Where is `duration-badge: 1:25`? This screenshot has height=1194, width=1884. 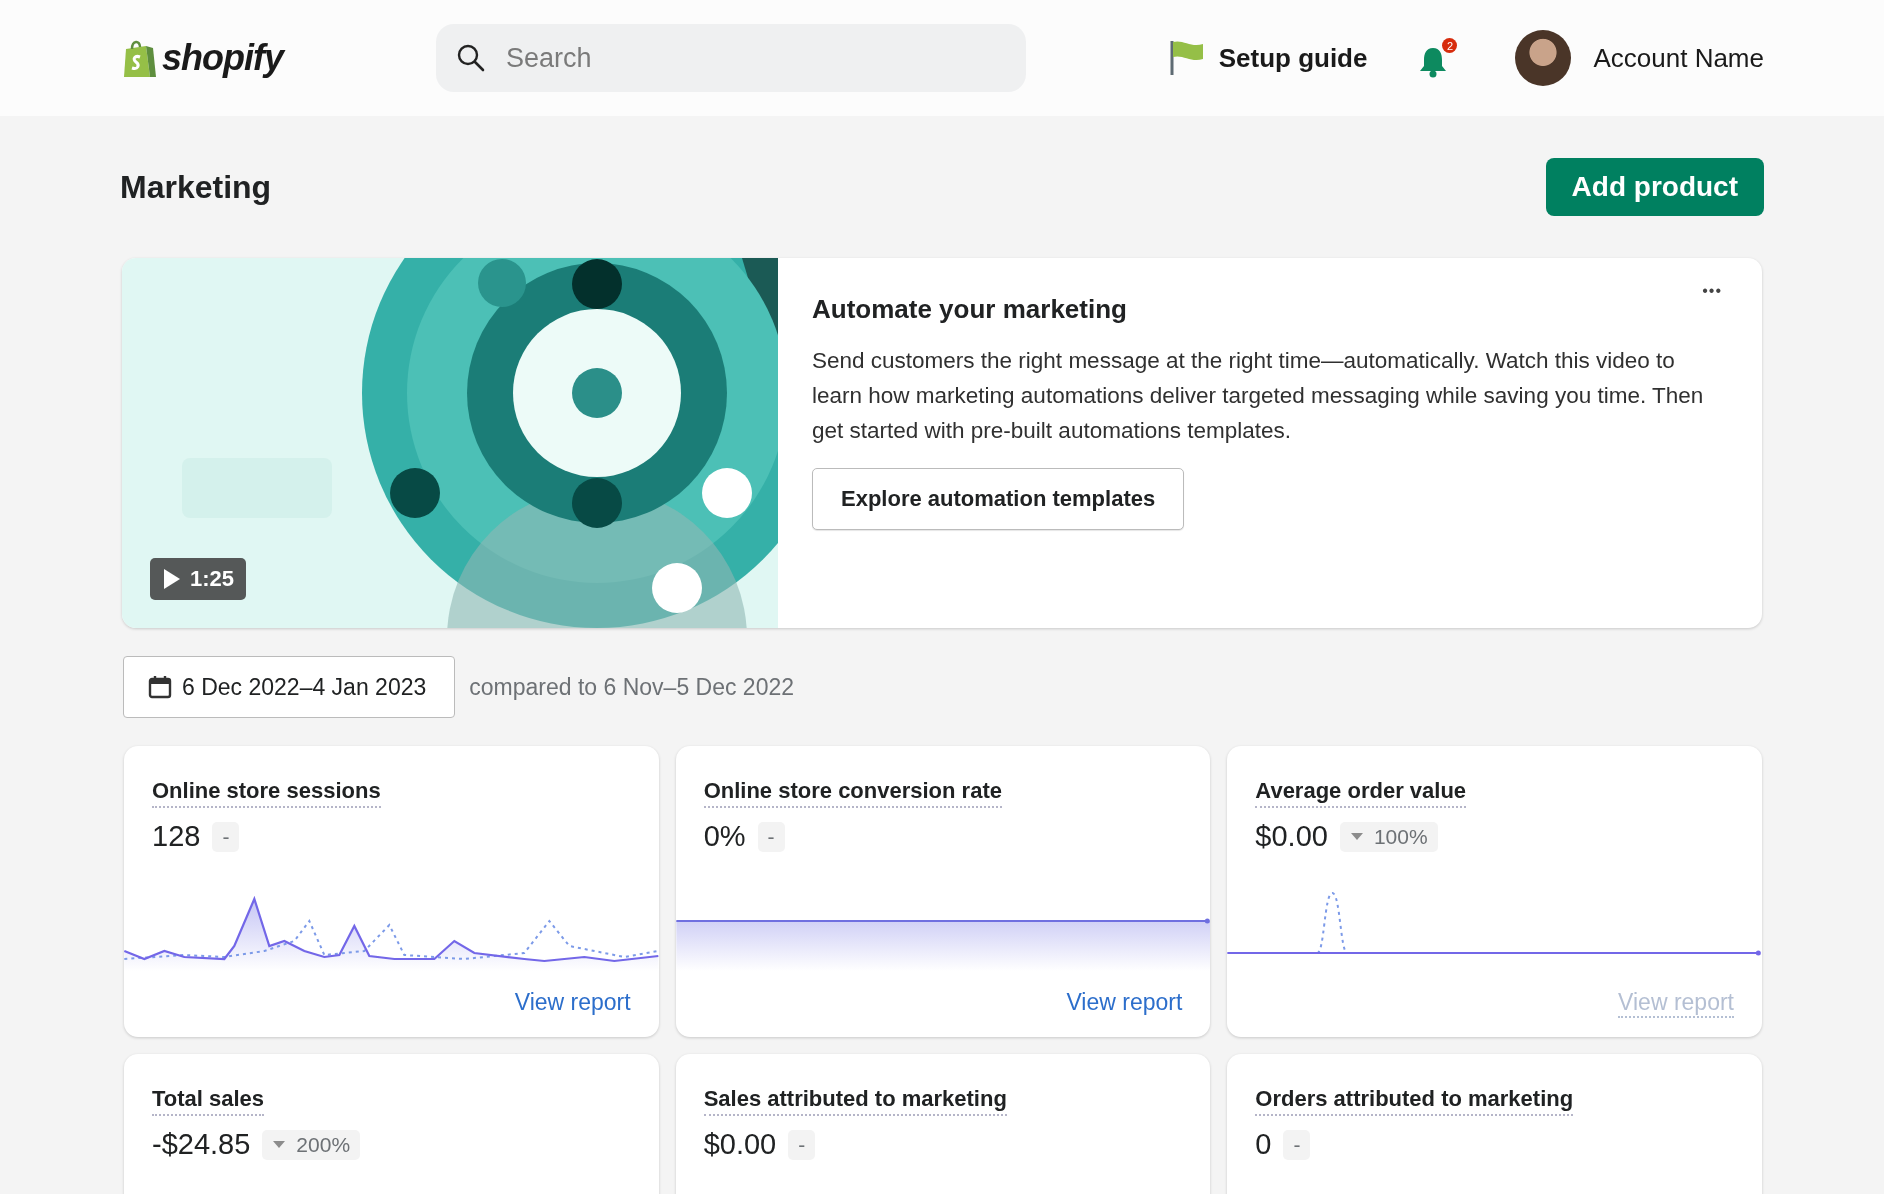
duration-badge: 1:25 is located at coordinates (198, 579).